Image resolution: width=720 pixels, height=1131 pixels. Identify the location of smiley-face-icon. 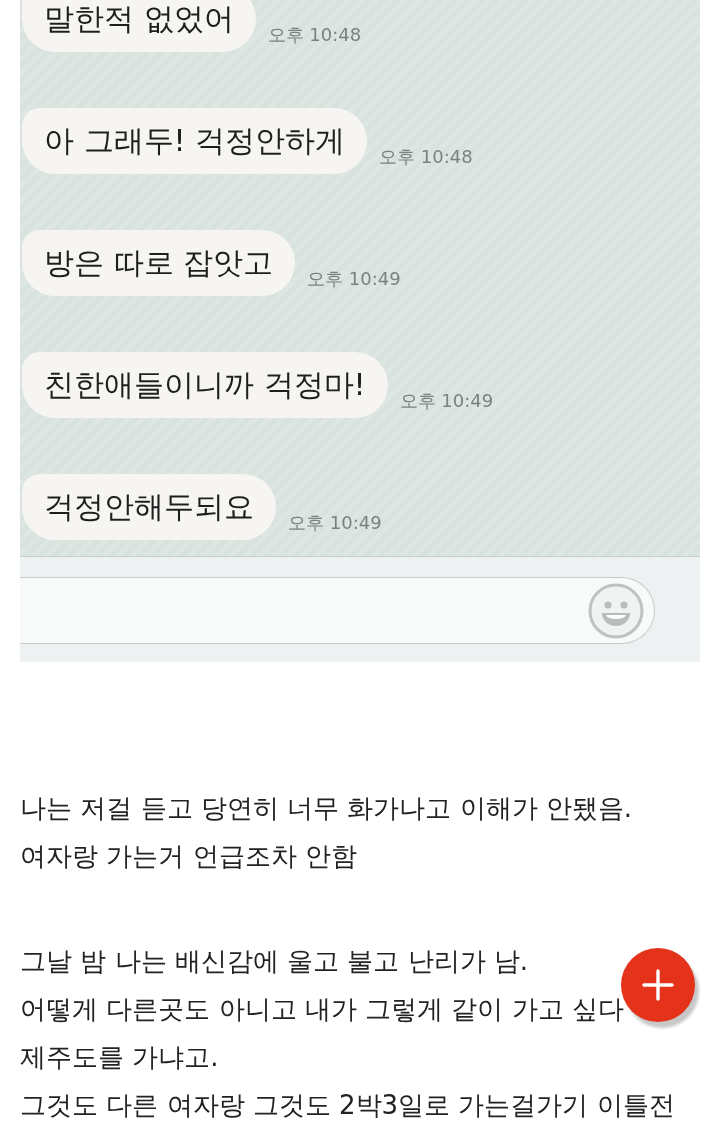
(616, 610).